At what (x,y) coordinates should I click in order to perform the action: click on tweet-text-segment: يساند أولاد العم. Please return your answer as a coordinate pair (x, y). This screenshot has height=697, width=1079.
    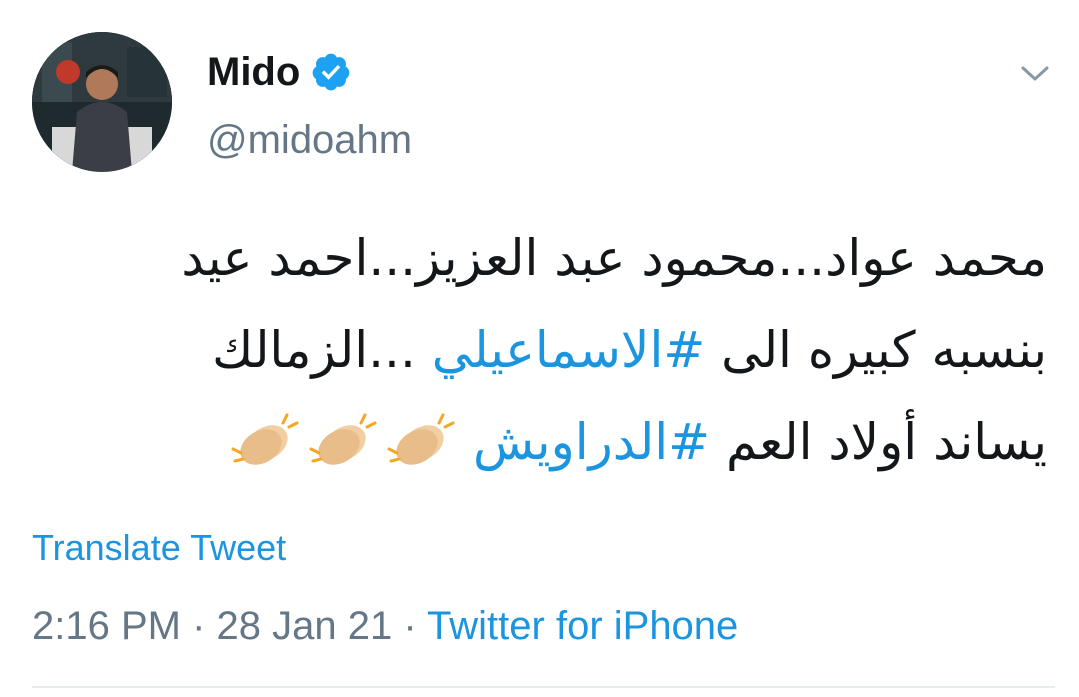
    Looking at the image, I should click on (878, 442).